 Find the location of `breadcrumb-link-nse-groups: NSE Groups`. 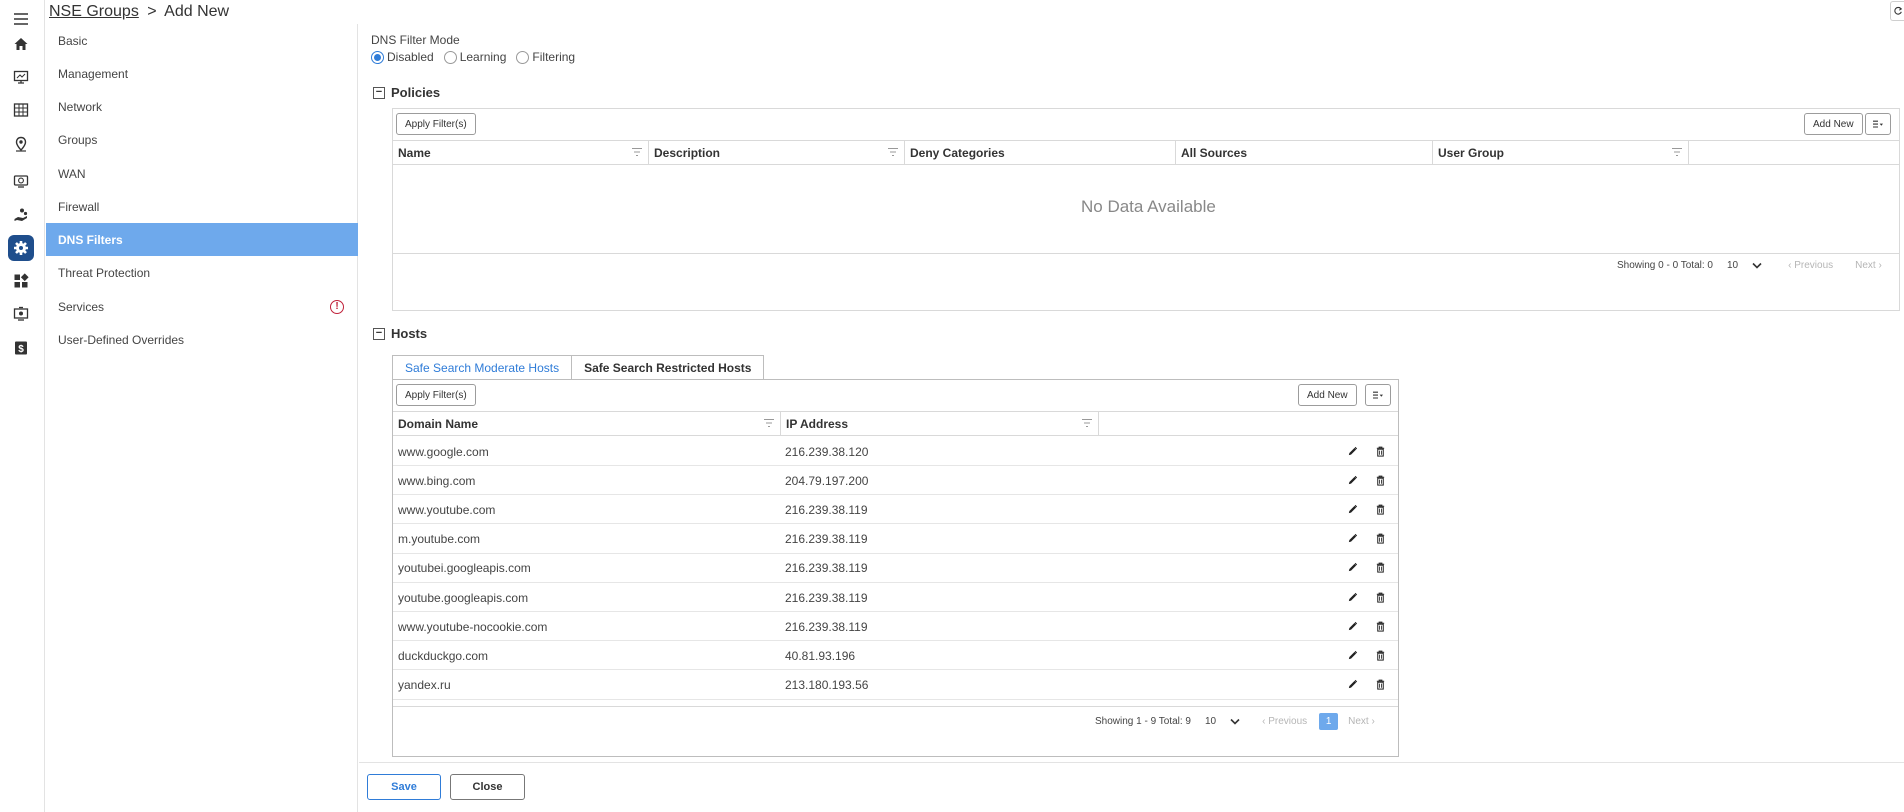

breadcrumb-link-nse-groups: NSE Groups is located at coordinates (94, 11).